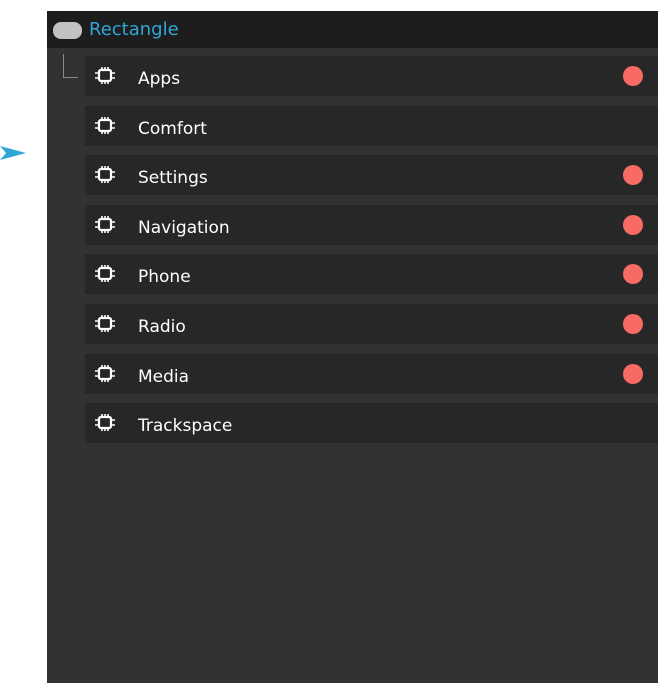 This screenshot has width=658, height=689. What do you see at coordinates (371, 323) in the screenshot?
I see `list-item-radio: Radio` at bounding box center [371, 323].